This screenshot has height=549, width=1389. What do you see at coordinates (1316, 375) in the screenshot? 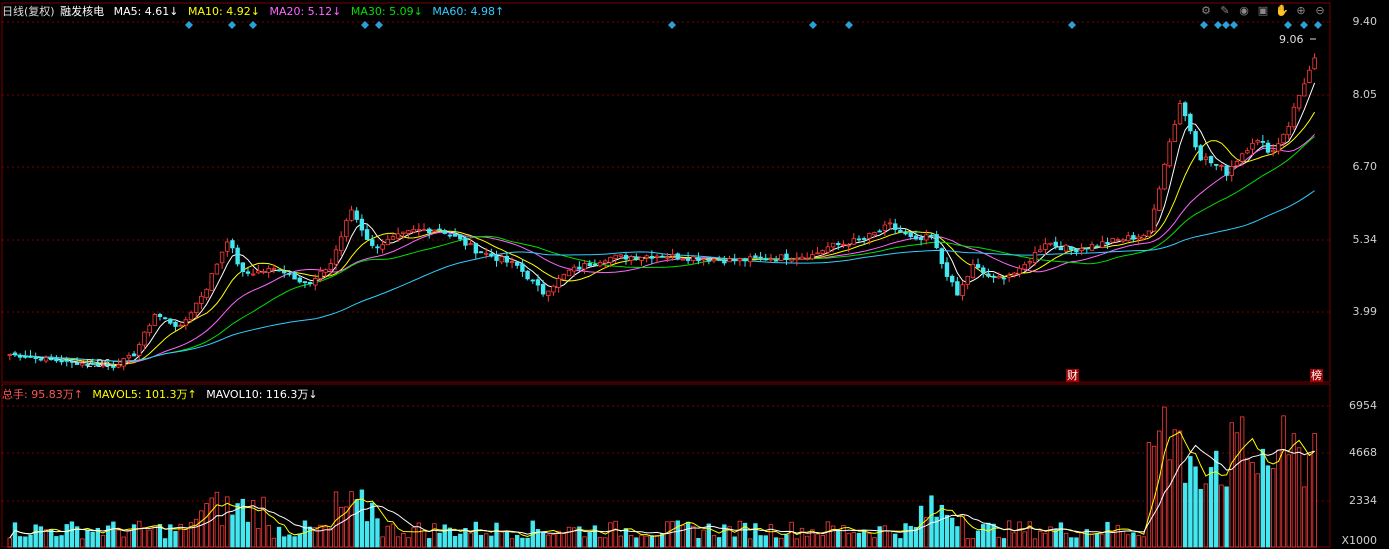
I see `ranking-marker: 榜` at bounding box center [1316, 375].